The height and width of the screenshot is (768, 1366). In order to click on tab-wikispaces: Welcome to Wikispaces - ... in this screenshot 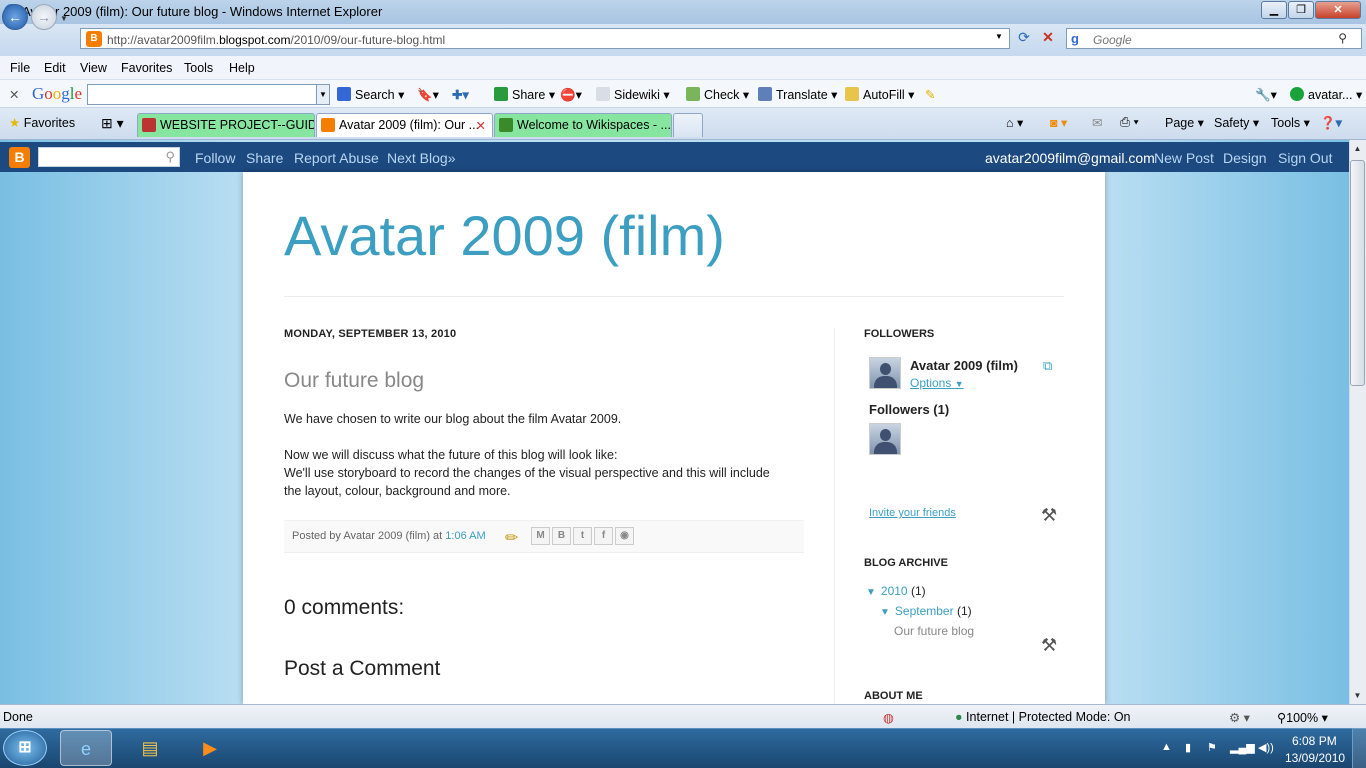, I will do `click(583, 125)`.